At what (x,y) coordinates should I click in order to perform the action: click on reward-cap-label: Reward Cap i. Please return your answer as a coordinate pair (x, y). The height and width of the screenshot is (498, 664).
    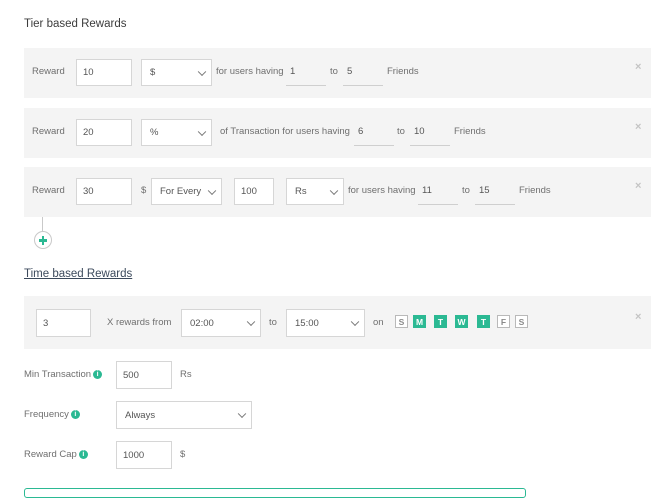
    Looking at the image, I should click on (56, 454).